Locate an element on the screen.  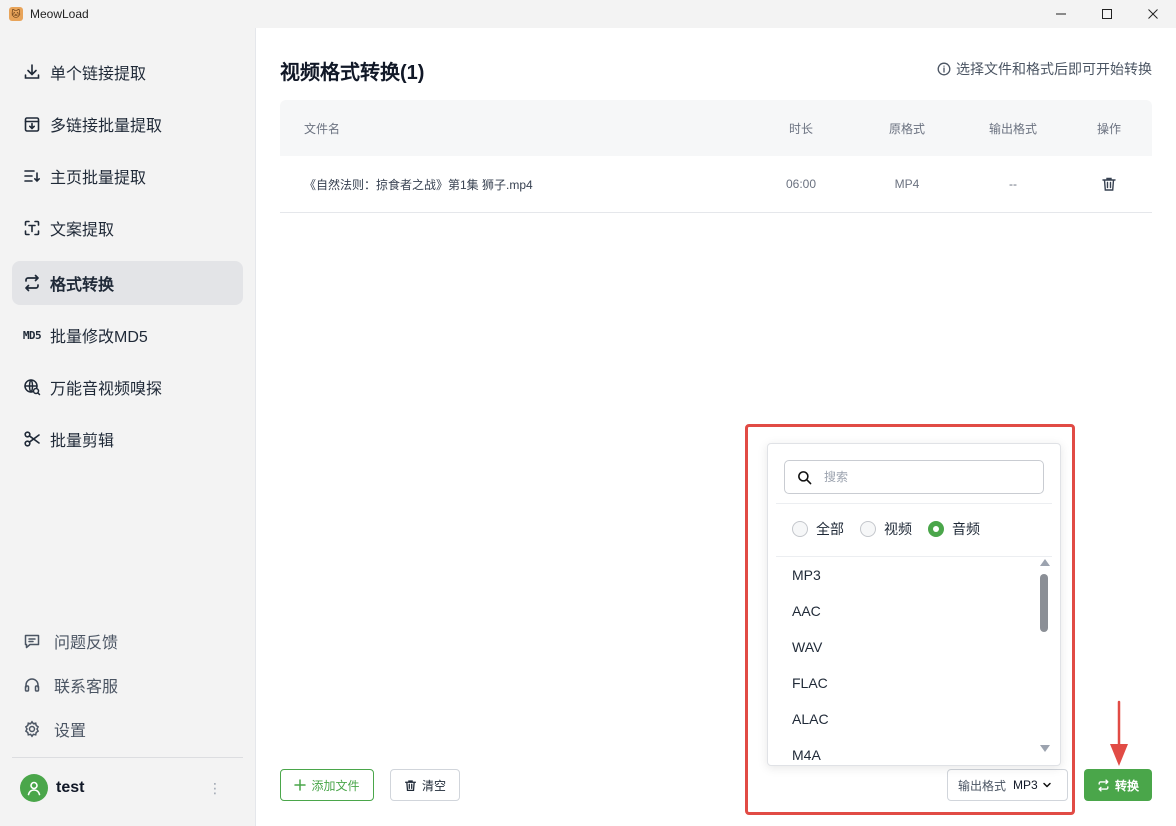
title-bar: 🐱 MeowLoad is located at coordinates (588, 14).